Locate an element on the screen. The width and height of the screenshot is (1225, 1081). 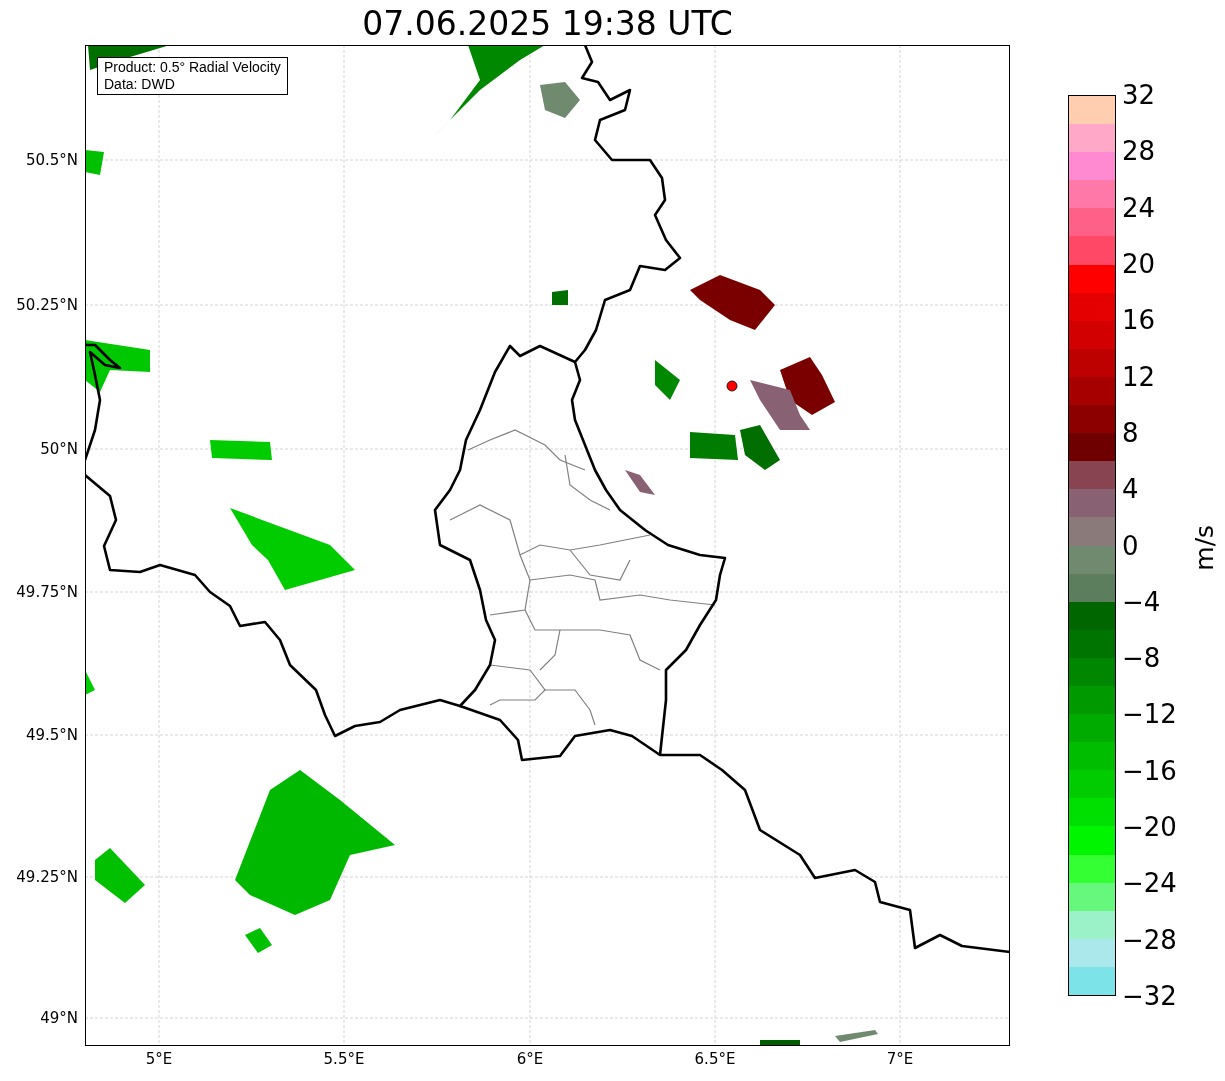
colorbar-tick-label: 24 is located at coordinates (1139, 207).